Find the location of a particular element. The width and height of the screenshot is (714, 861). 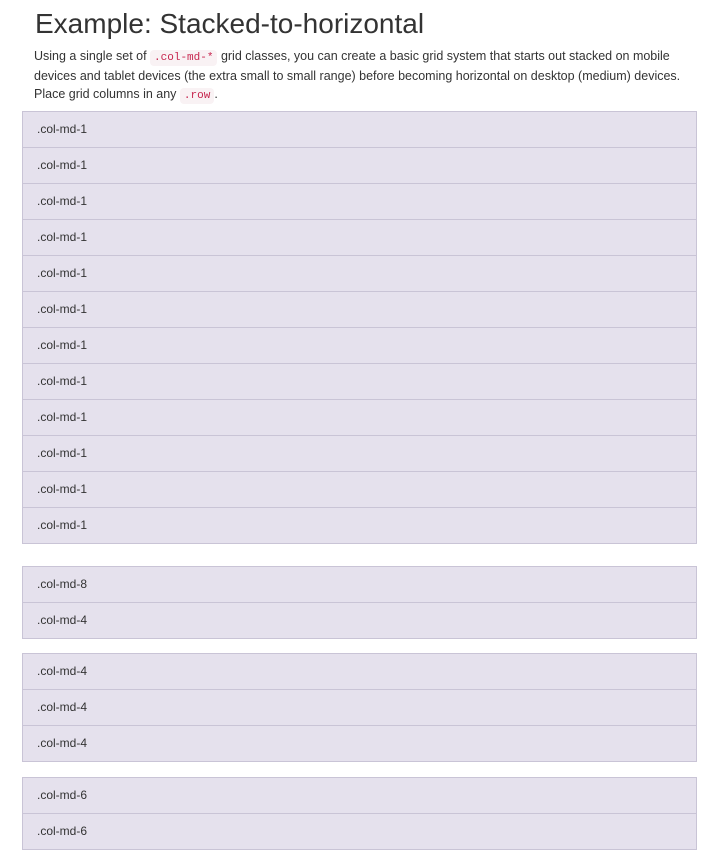

grid-row-4: .col-md-6 .col-md-6 is located at coordinates (359, 813).